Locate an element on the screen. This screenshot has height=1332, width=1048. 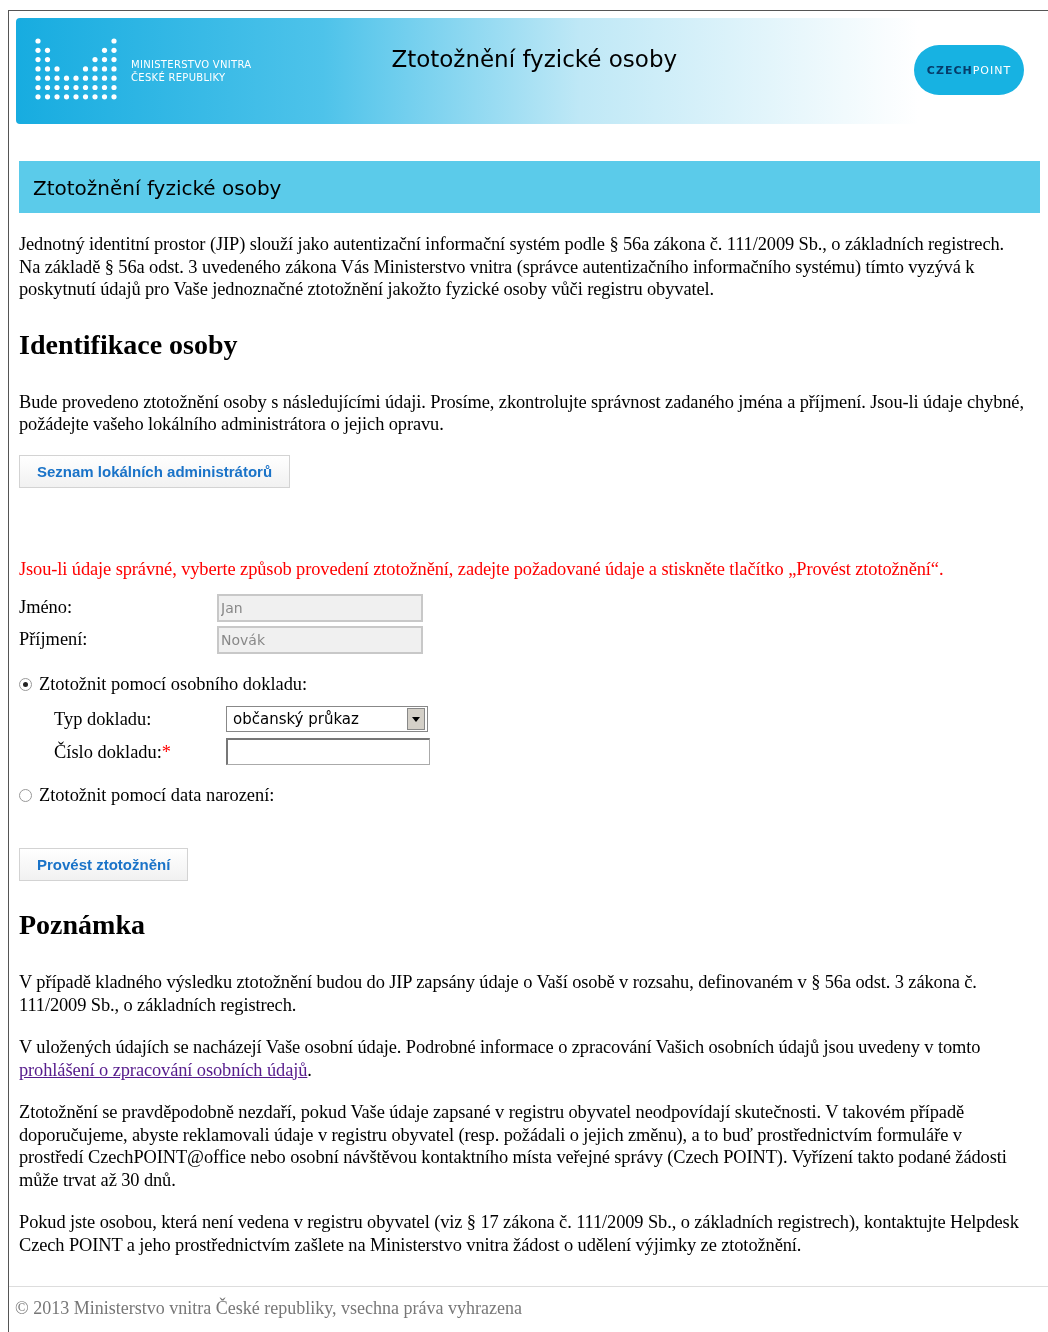
document-number-field is located at coordinates (328, 751).